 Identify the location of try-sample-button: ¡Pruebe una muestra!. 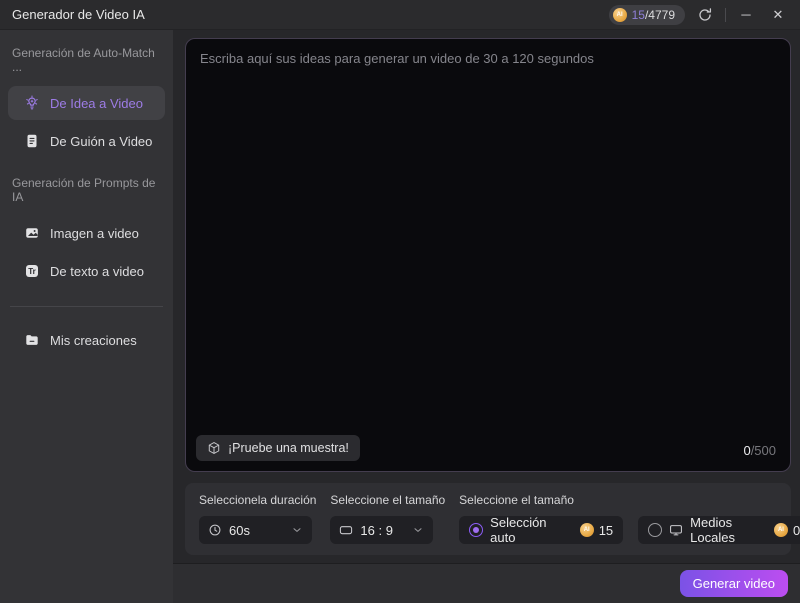
(278, 448).